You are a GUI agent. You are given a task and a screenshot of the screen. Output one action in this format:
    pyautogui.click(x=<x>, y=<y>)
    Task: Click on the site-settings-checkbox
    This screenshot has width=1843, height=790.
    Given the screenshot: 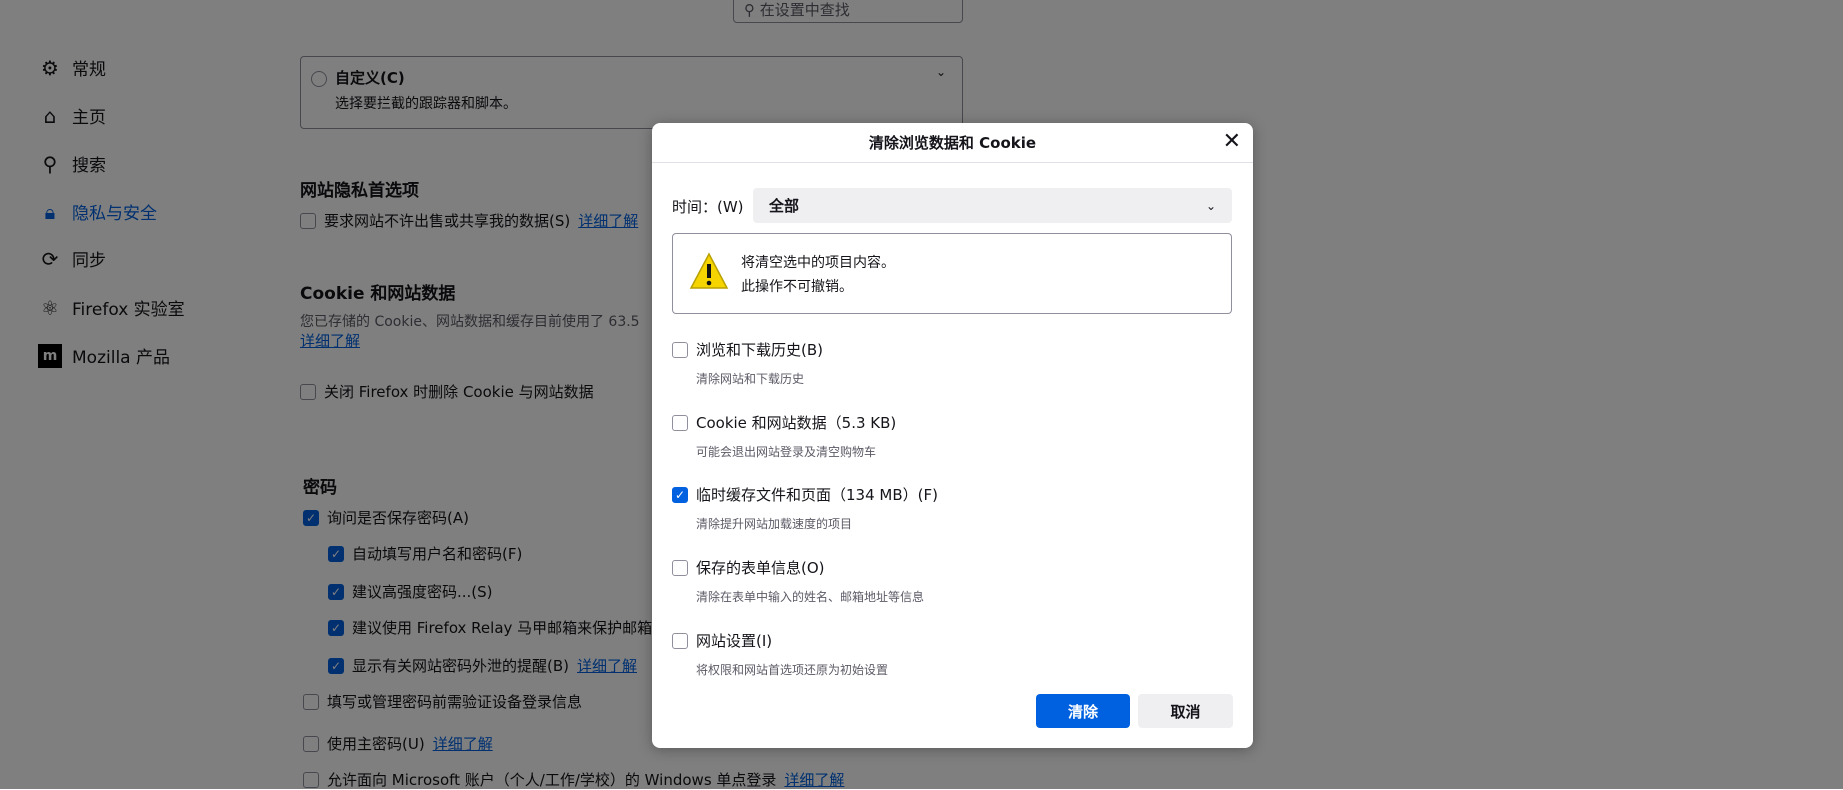 What is the action you would take?
    pyautogui.click(x=680, y=640)
    